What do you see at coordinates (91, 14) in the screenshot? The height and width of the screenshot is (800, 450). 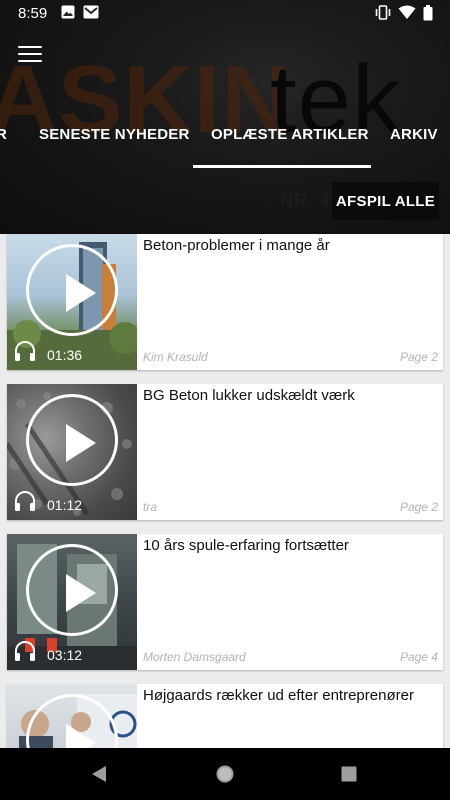 I see `gmail-notification-icon` at bounding box center [91, 14].